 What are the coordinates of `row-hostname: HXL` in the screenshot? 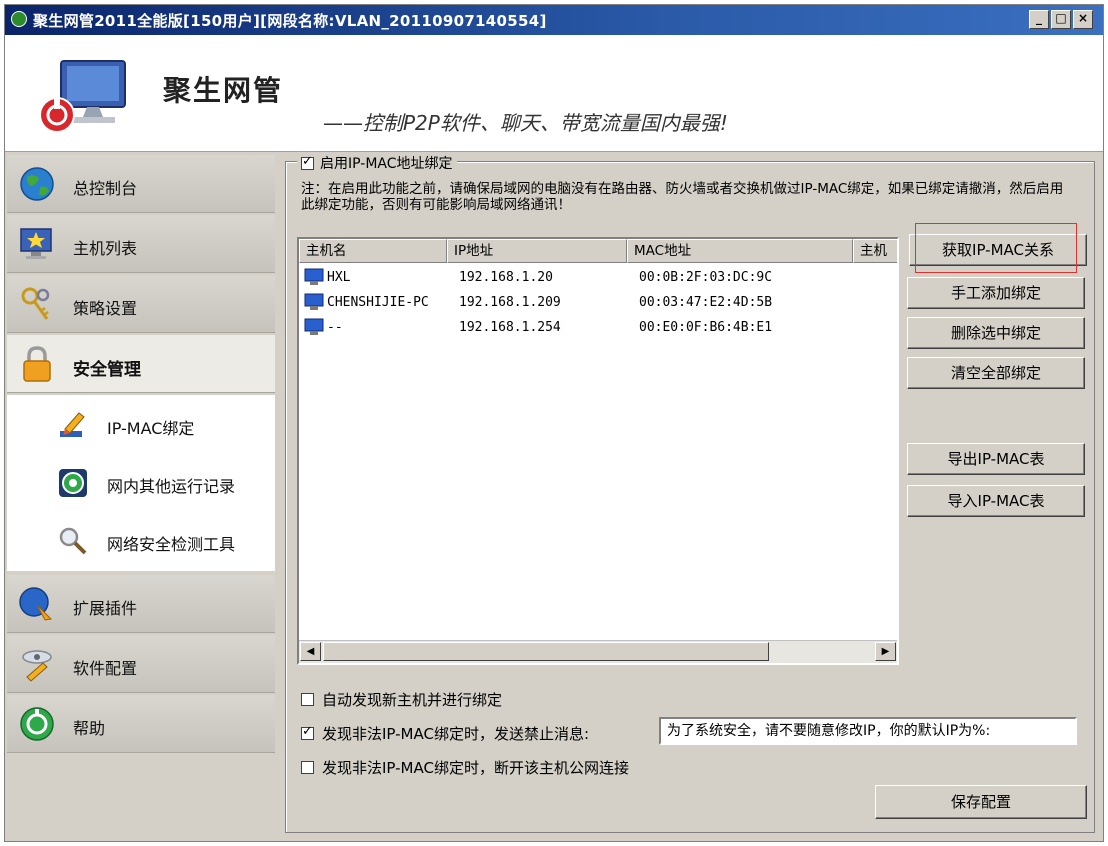 It's located at (339, 277).